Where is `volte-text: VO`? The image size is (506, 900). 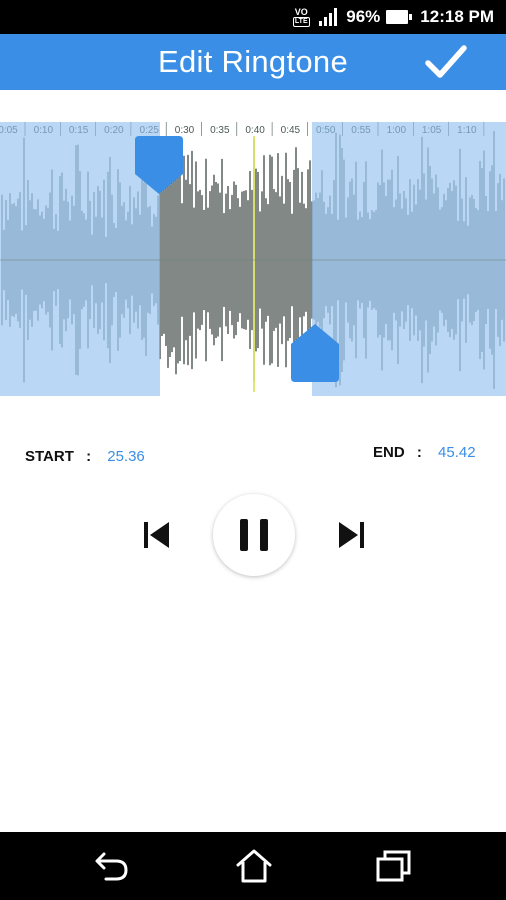 volte-text: VO is located at coordinates (301, 12).